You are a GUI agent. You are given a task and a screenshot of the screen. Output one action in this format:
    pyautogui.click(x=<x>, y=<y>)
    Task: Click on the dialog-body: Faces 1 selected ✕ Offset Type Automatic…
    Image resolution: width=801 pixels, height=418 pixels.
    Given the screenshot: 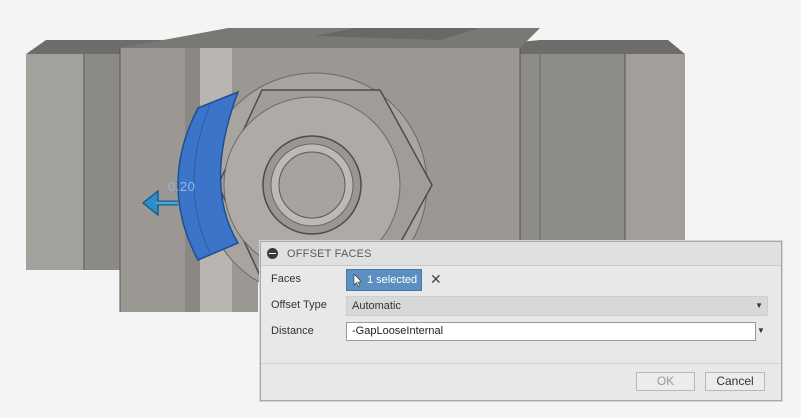 What is the action you would take?
    pyautogui.click(x=521, y=314)
    